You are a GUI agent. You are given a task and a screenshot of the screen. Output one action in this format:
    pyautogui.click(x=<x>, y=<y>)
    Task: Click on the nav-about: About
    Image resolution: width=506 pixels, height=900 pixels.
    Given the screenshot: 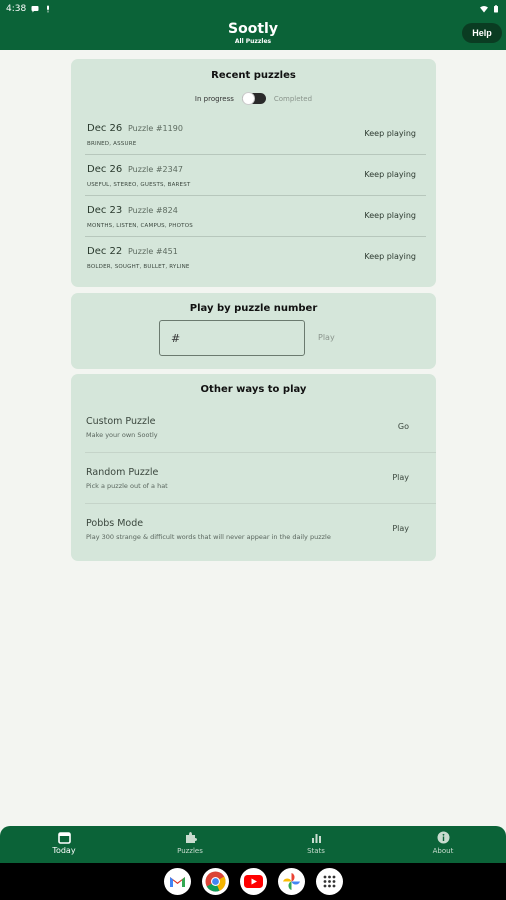 What is the action you would take?
    pyautogui.click(x=443, y=844)
    